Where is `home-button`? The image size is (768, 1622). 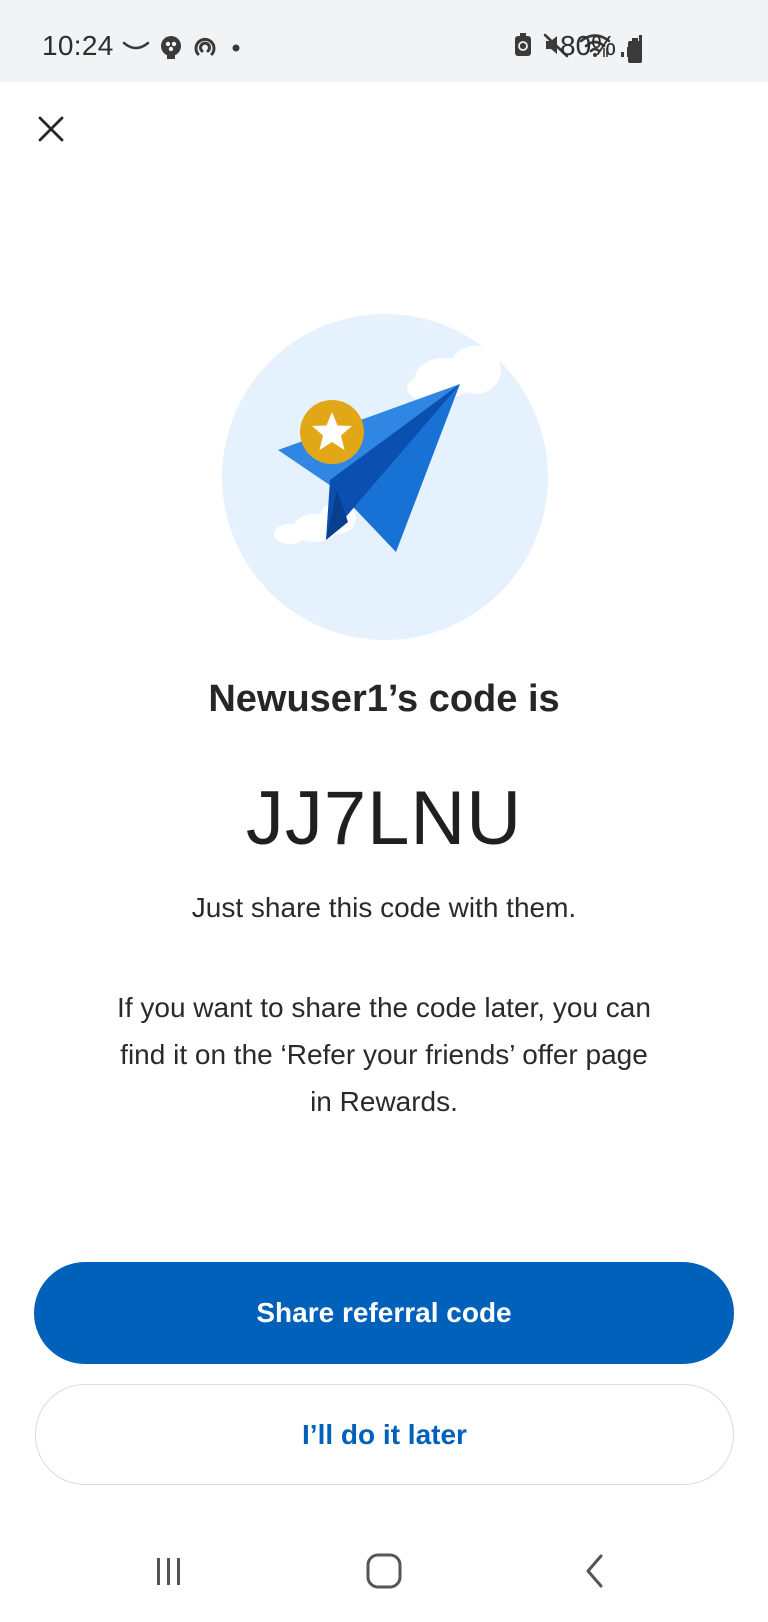 home-button is located at coordinates (384, 1573).